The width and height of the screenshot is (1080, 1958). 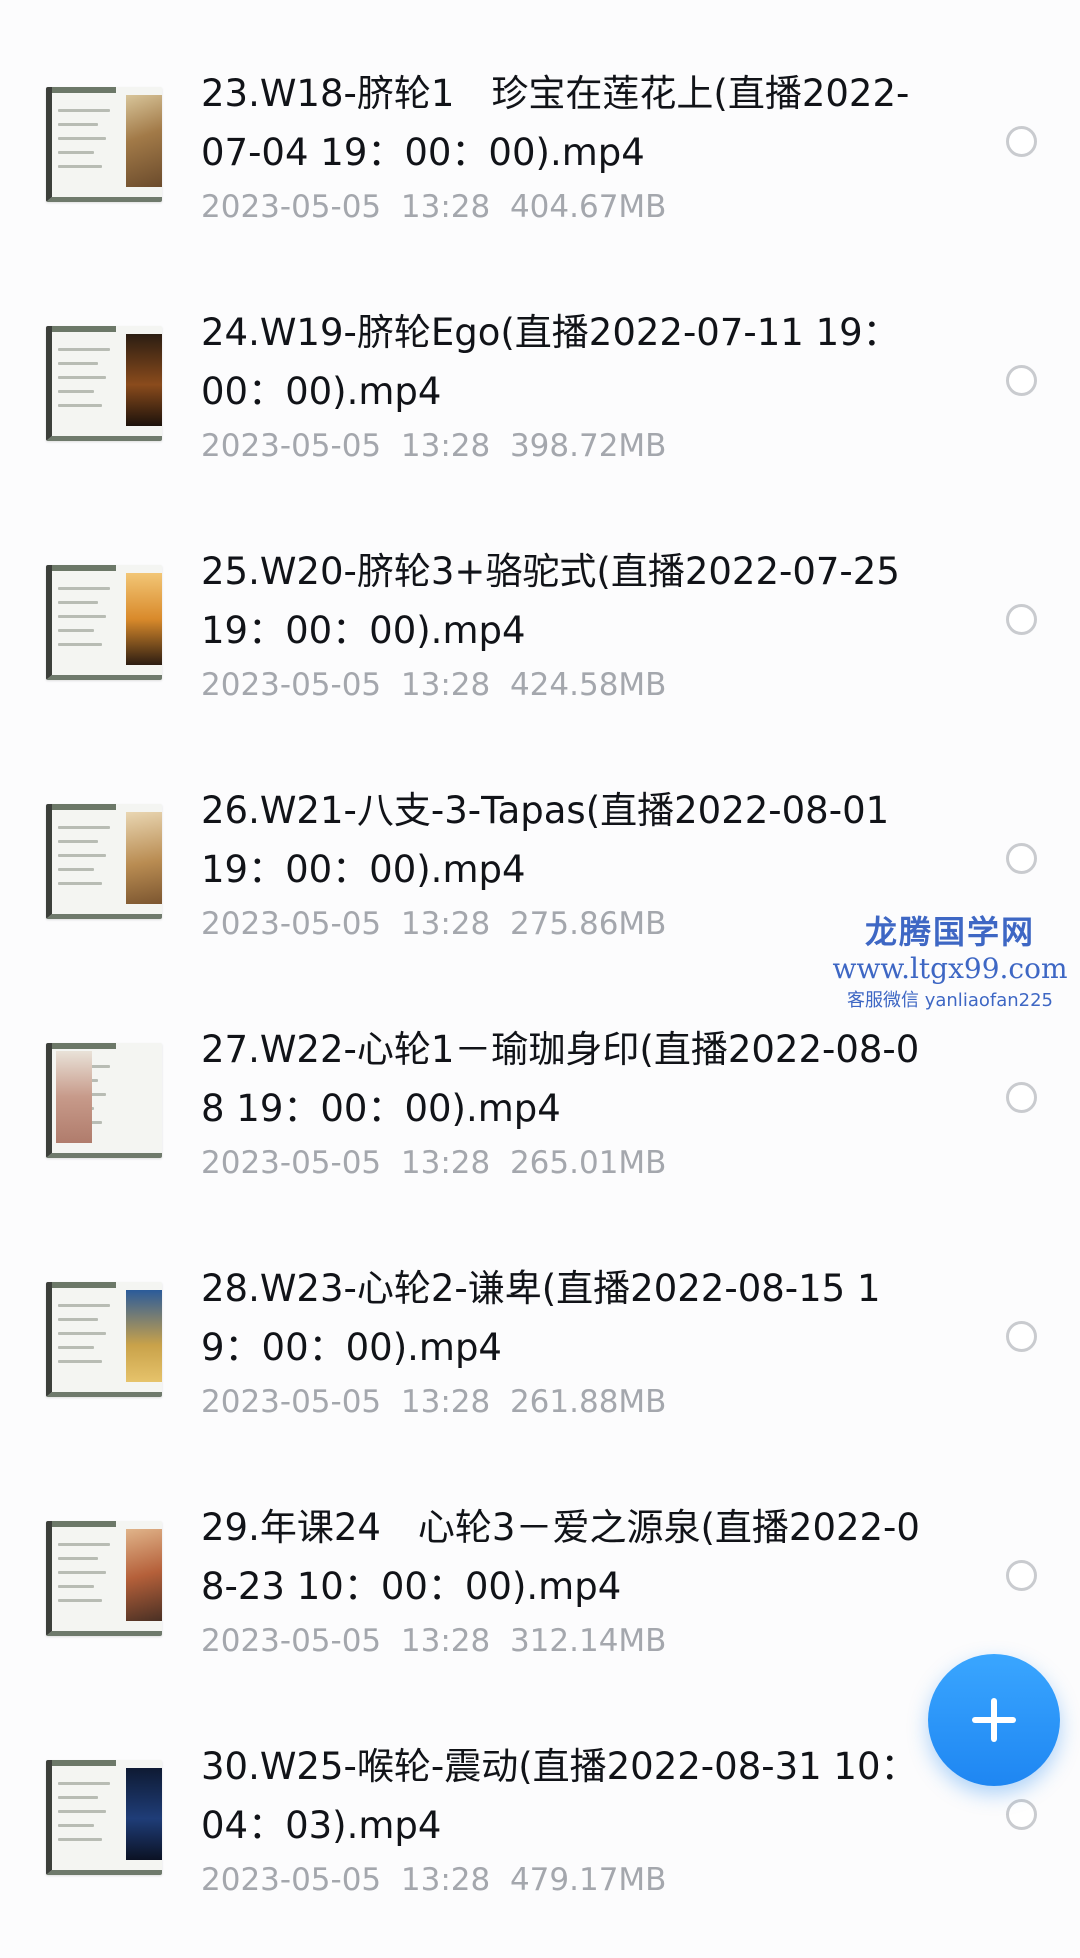 I want to click on add-button, so click(x=994, y=1720).